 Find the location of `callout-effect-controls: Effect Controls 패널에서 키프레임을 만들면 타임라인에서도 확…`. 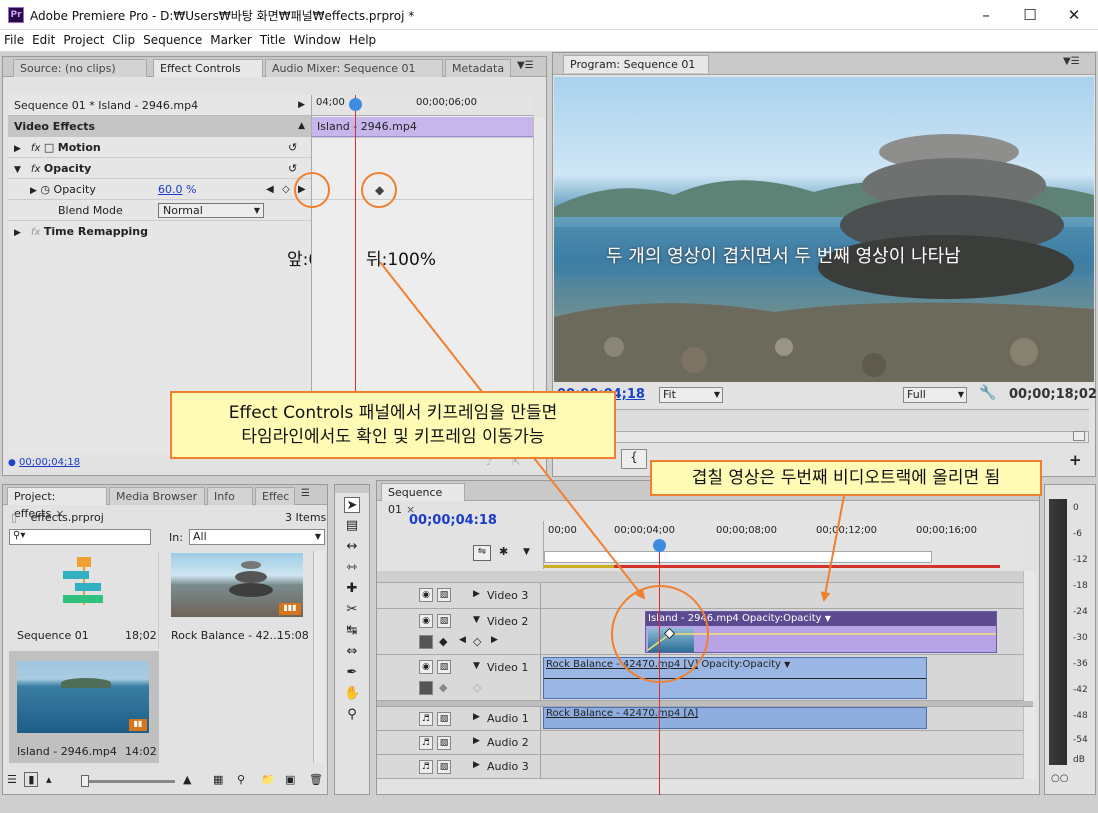

callout-effect-controls: Effect Controls 패널에서 키프레임을 만들면 타임라인에서도 확… is located at coordinates (393, 425).